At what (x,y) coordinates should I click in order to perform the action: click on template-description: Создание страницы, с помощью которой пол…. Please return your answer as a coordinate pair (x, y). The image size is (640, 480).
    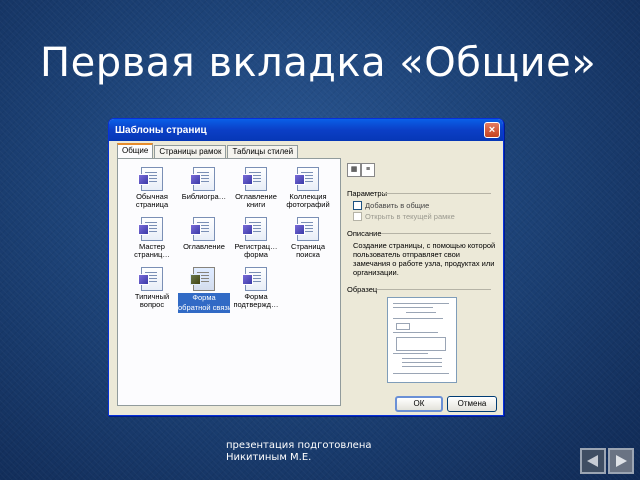
    Looking at the image, I should click on (424, 259).